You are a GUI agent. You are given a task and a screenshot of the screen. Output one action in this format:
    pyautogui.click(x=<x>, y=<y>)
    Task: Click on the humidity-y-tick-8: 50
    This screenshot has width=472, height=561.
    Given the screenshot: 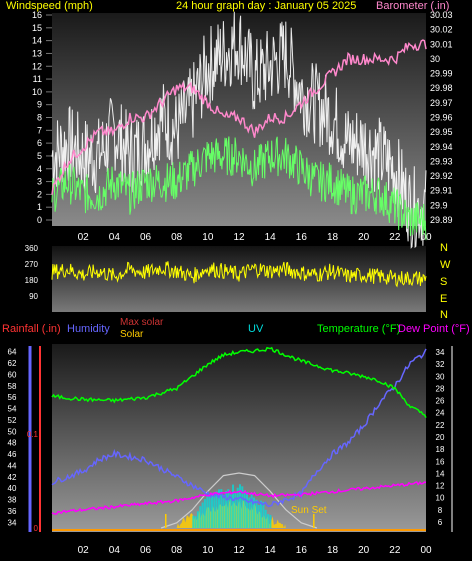 What is the action you would take?
    pyautogui.click(x=12, y=431)
    